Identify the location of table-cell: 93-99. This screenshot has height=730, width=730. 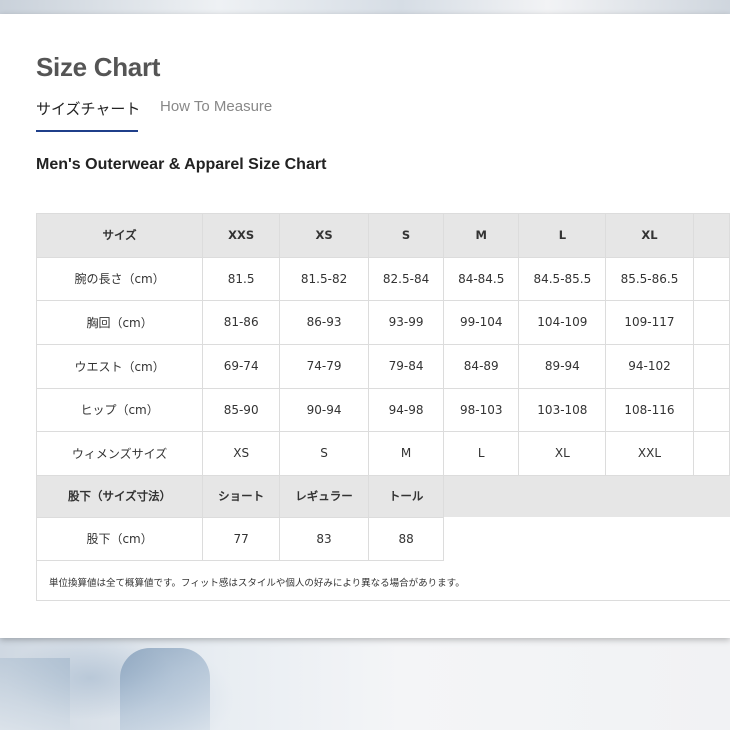
(406, 322).